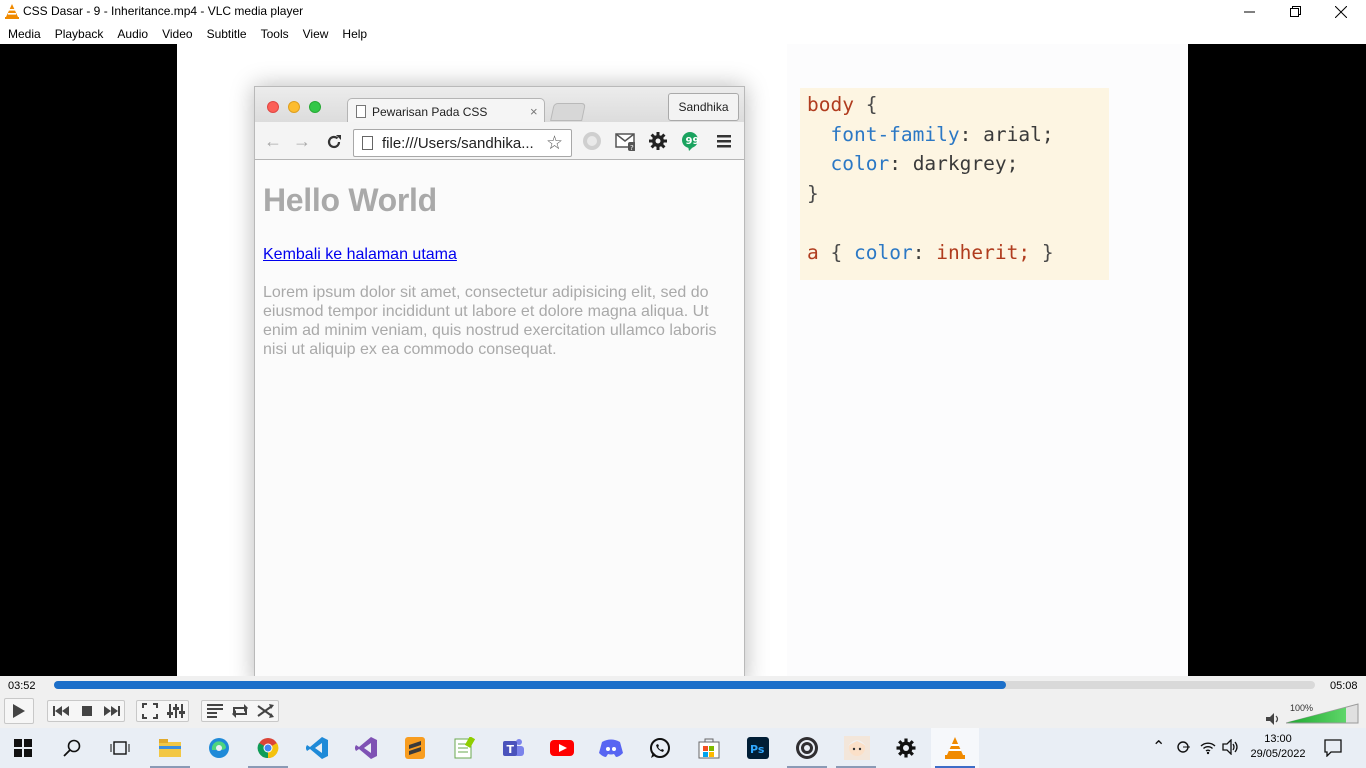 Image resolution: width=1366 pixels, height=768 pixels. I want to click on code-val-arial: arial;, so click(1018, 134).